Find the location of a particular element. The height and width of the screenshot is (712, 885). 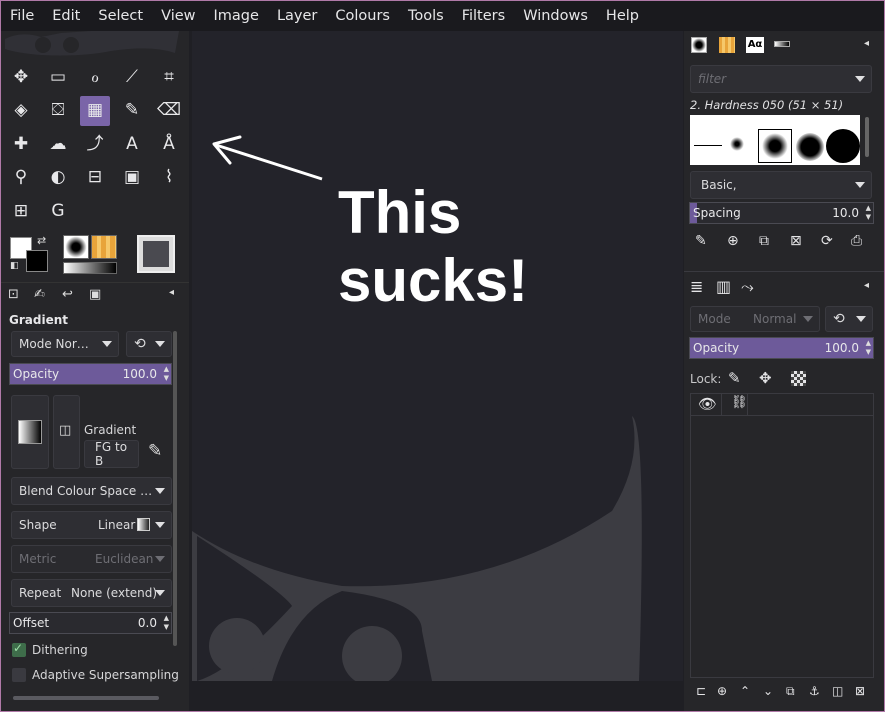

duplicate-brush-icon: ⧉ is located at coordinates (764, 241).